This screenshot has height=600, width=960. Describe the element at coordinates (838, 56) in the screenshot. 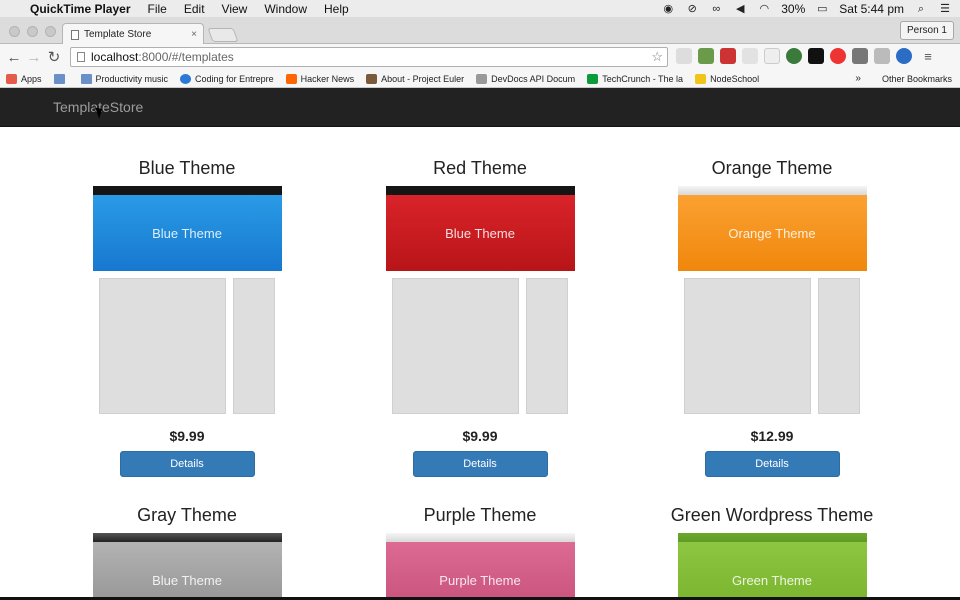

I see `extension-opera-icon` at that location.